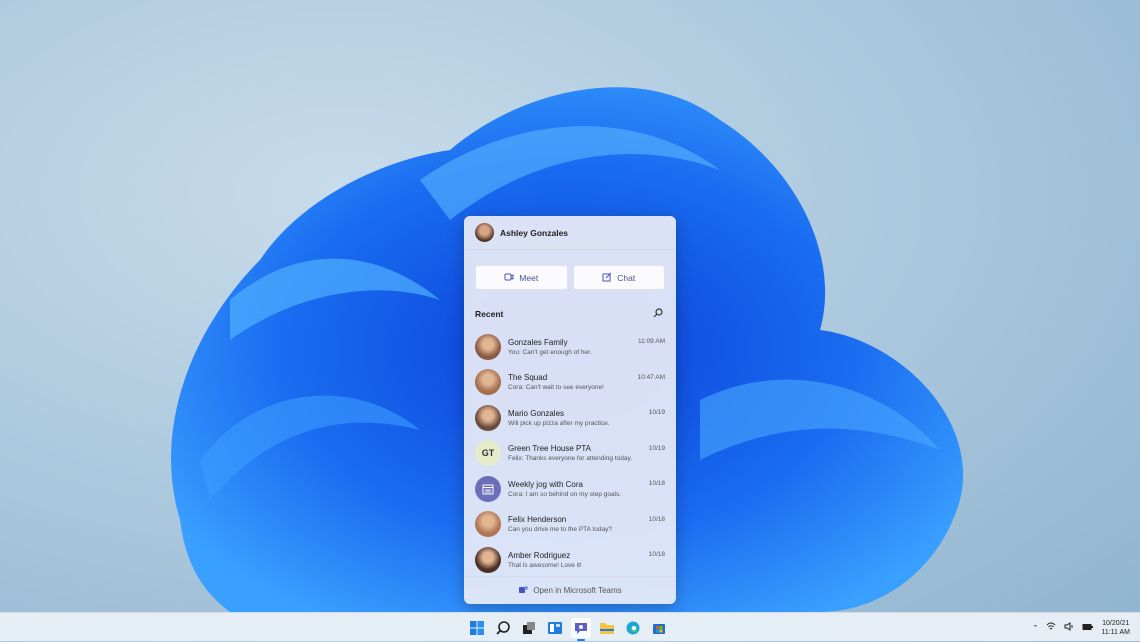 This screenshot has width=1140, height=642. What do you see at coordinates (549, 449) in the screenshot?
I see `conversation-name: Green Tree House PTA` at bounding box center [549, 449].